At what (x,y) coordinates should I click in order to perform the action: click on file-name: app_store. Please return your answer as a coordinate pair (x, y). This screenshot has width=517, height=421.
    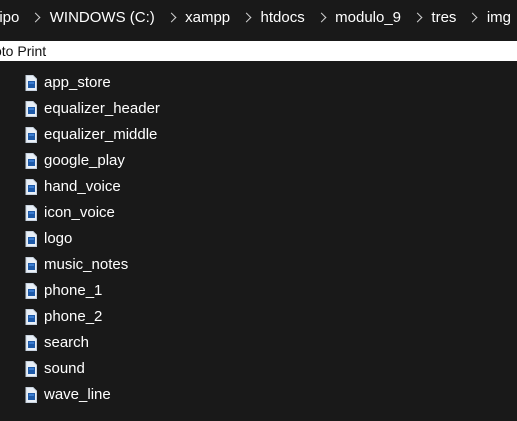
    Looking at the image, I should click on (77, 82).